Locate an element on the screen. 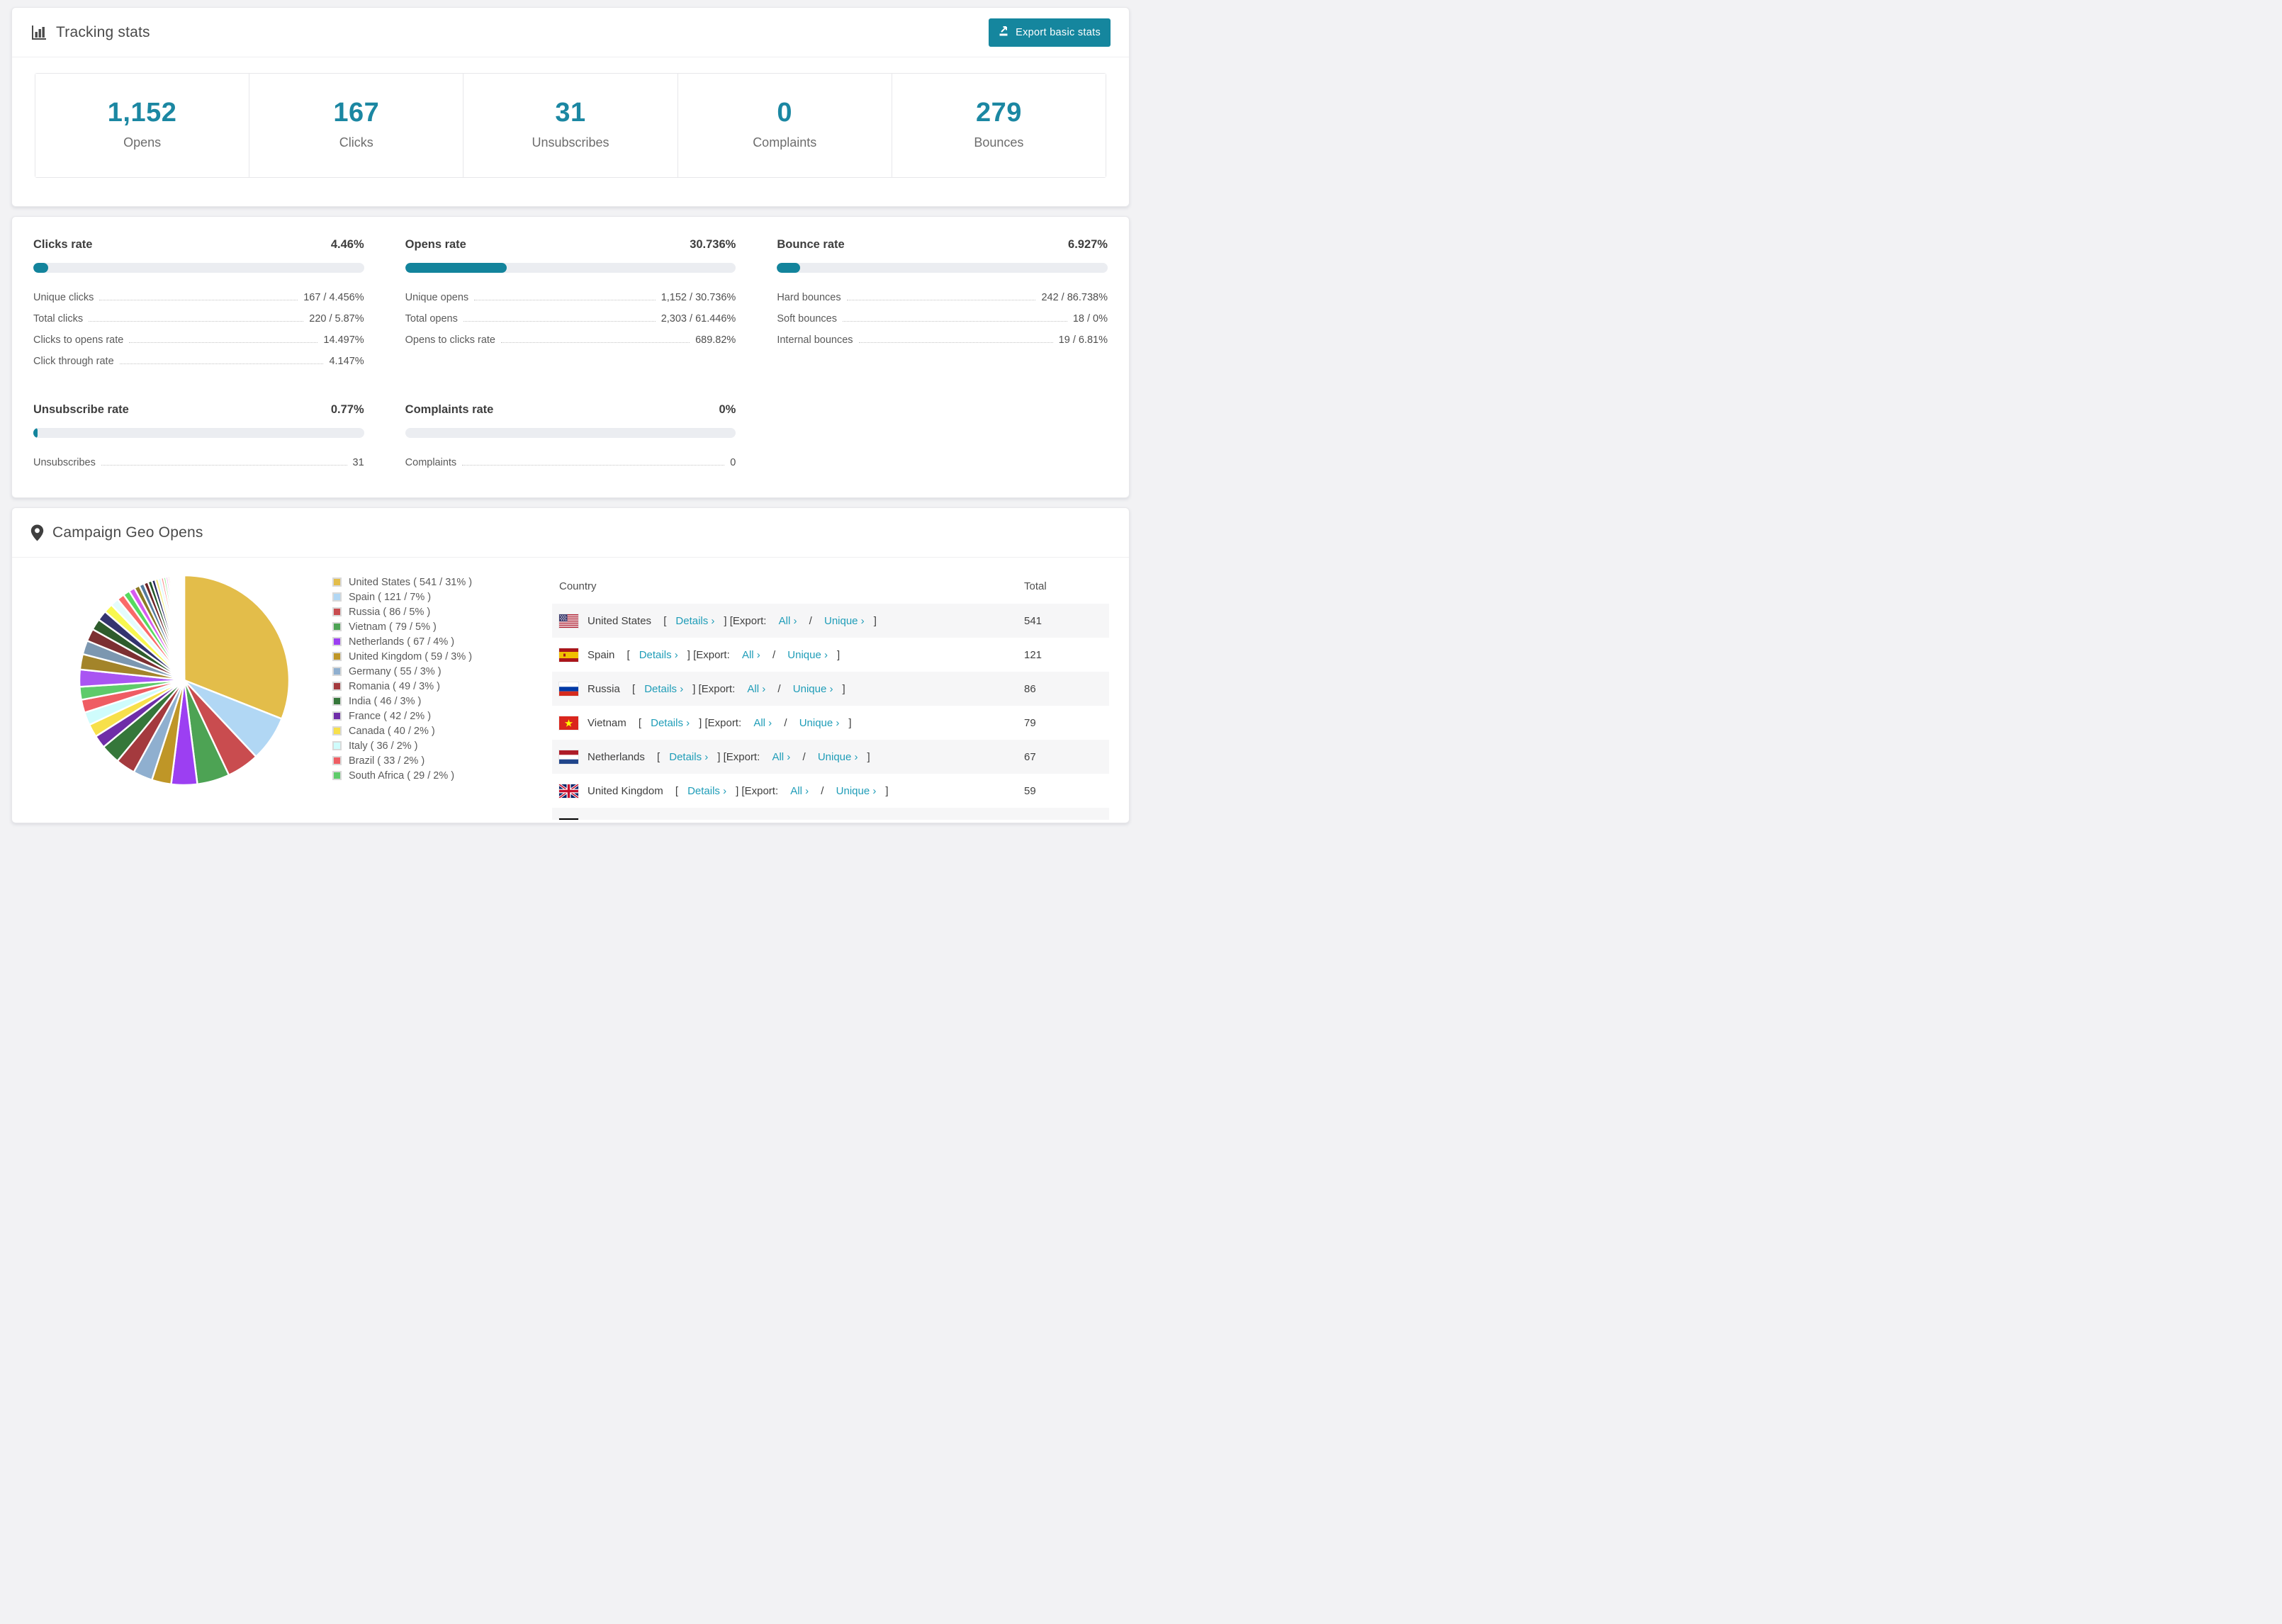  rate-title: Clicks rate is located at coordinates (63, 244).